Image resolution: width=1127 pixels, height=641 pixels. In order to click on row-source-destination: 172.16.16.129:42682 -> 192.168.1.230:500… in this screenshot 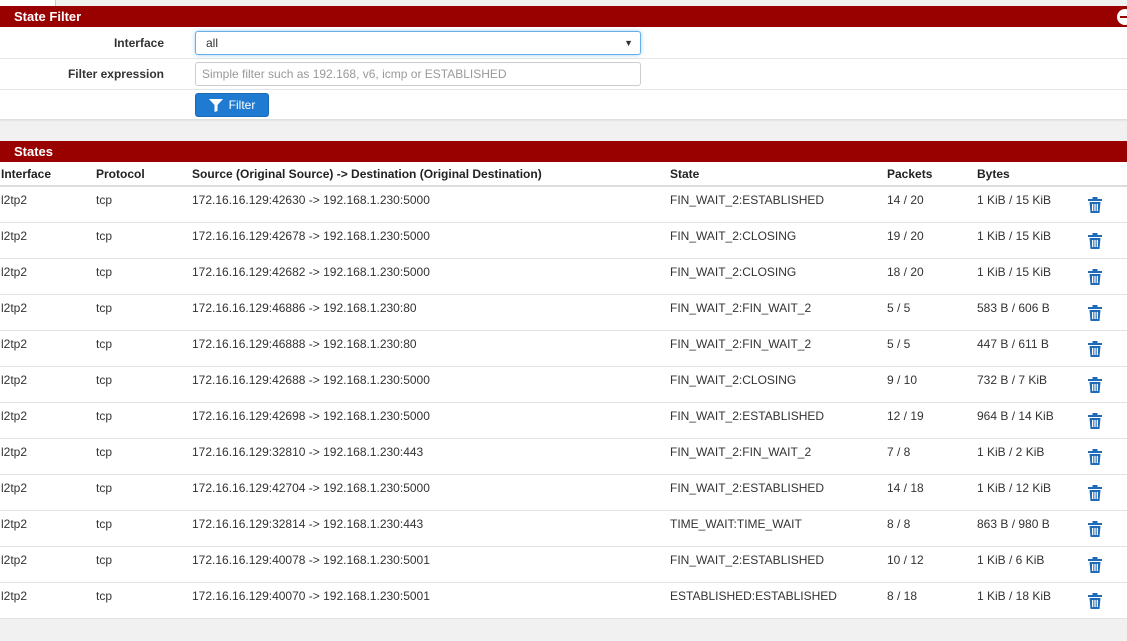, I will do `click(431, 276)`.